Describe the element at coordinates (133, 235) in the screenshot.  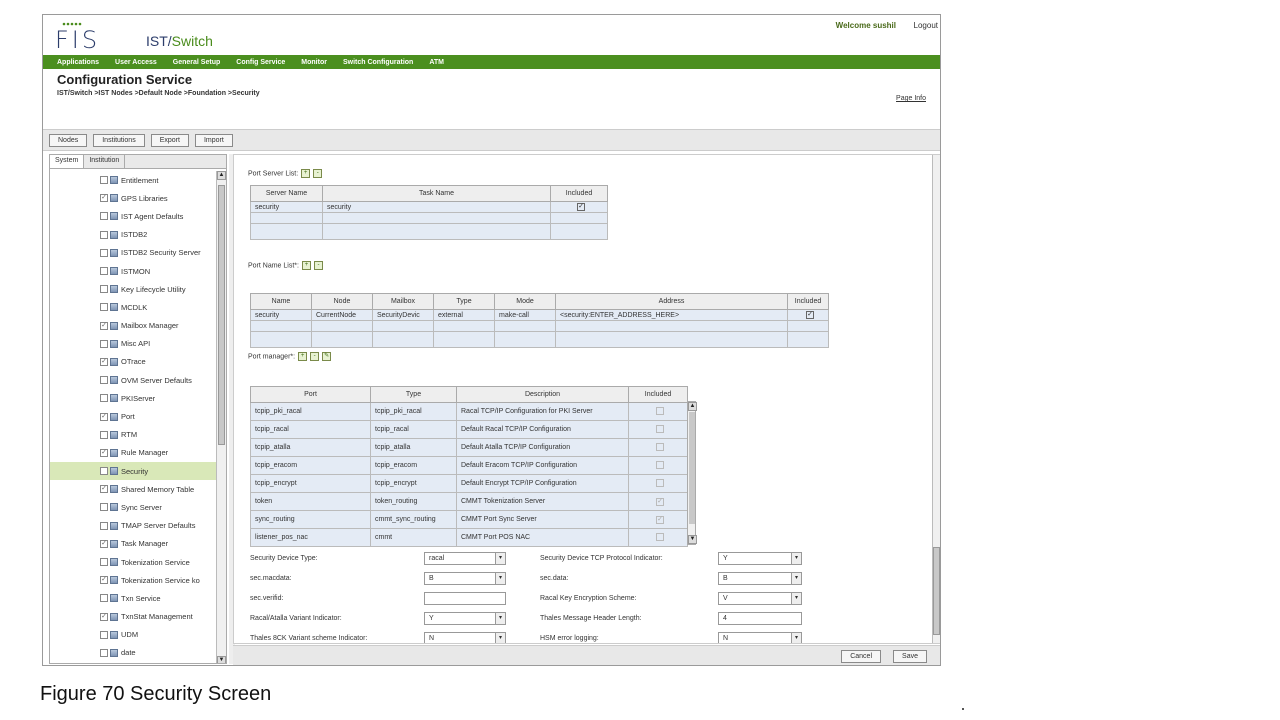
I see `tree-item: ISTDB2` at that location.